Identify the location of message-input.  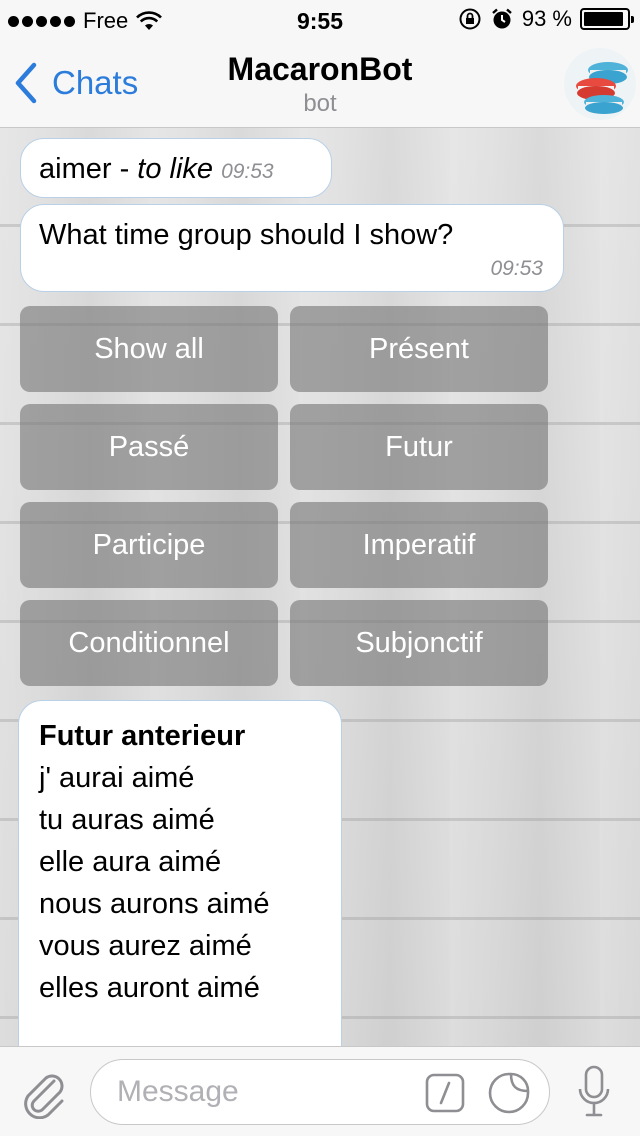
(320, 1092).